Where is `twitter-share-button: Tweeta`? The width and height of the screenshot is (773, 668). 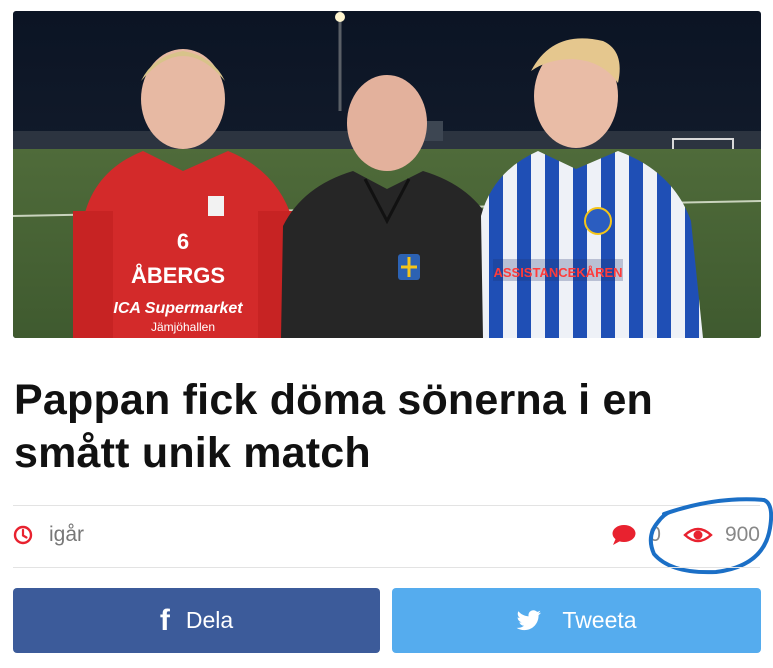
twitter-share-button: Tweeta is located at coordinates (576, 620).